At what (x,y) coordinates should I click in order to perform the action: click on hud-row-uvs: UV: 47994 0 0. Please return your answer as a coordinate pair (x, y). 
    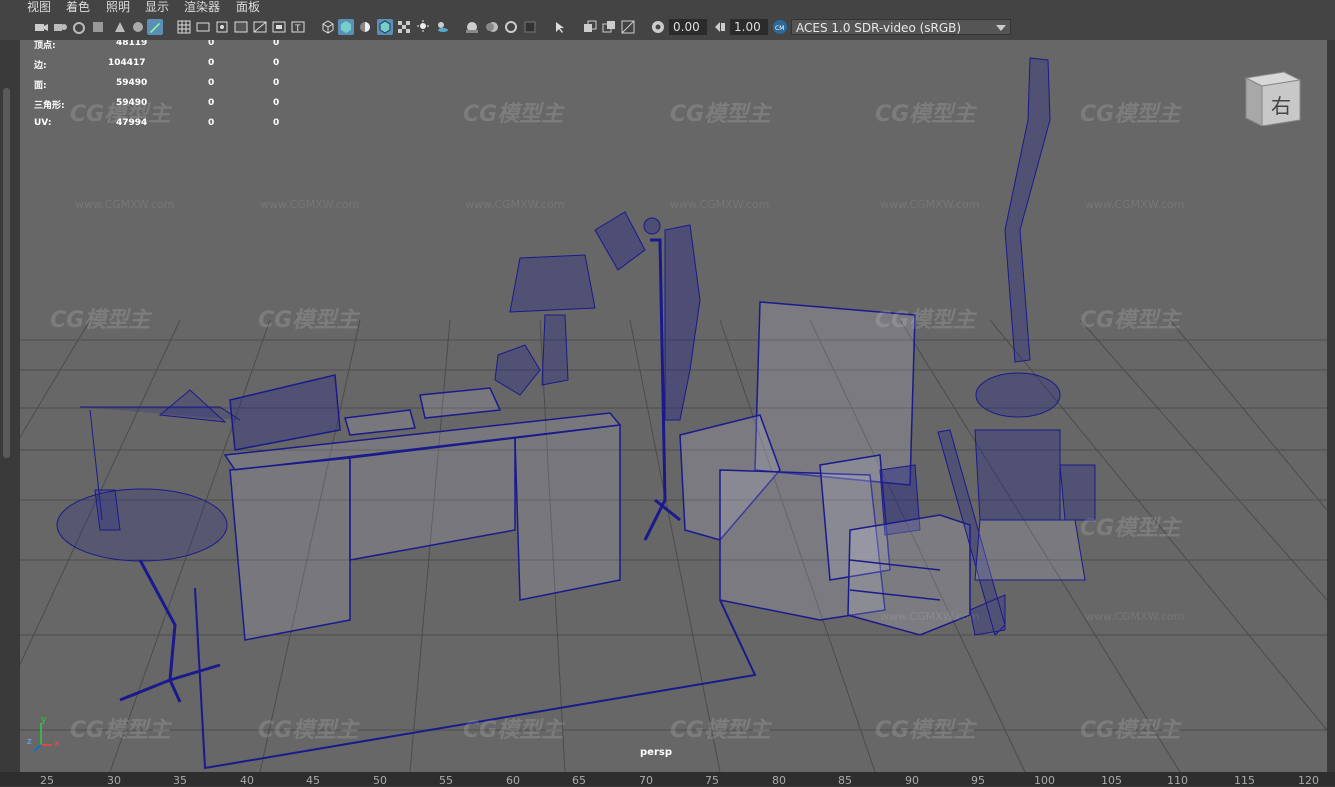
    Looking at the image, I should click on (157, 123).